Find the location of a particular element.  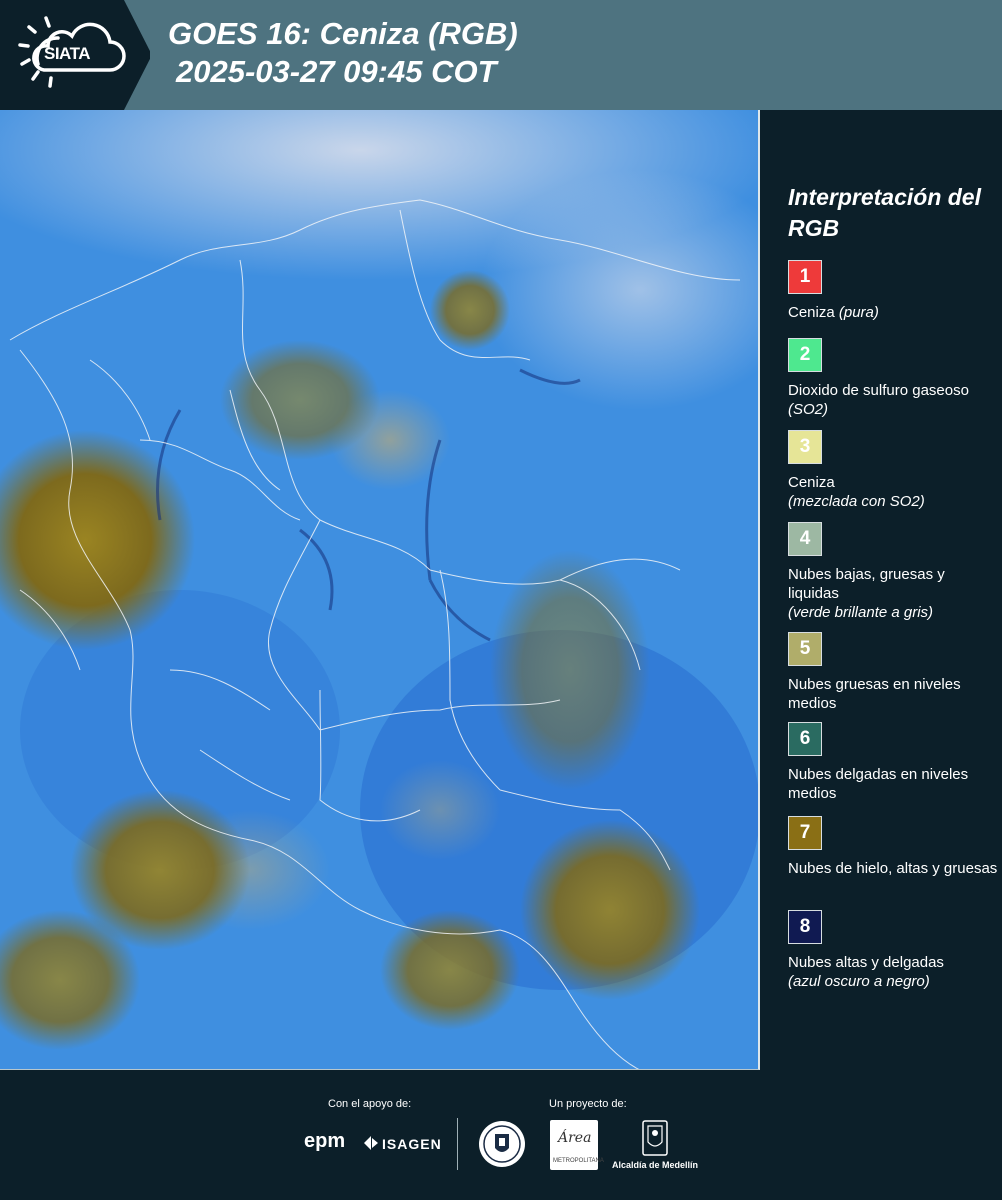

legend-swatch: 2 is located at coordinates (805, 355).